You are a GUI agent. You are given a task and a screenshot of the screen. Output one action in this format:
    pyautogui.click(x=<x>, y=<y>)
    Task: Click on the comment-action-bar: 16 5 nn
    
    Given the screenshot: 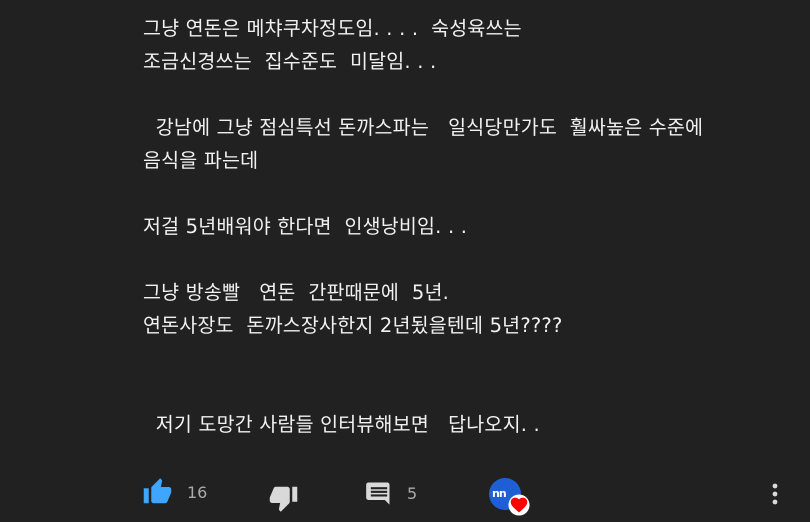 What is the action you would take?
    pyautogui.click(x=405, y=493)
    